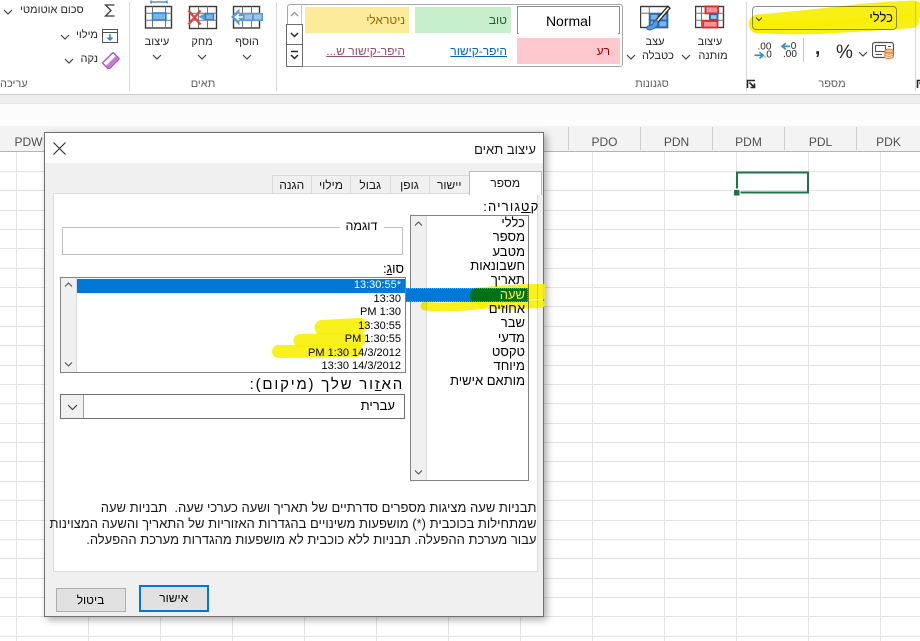 This screenshot has width=920, height=641. I want to click on svg-text: .0, so click(768, 55).